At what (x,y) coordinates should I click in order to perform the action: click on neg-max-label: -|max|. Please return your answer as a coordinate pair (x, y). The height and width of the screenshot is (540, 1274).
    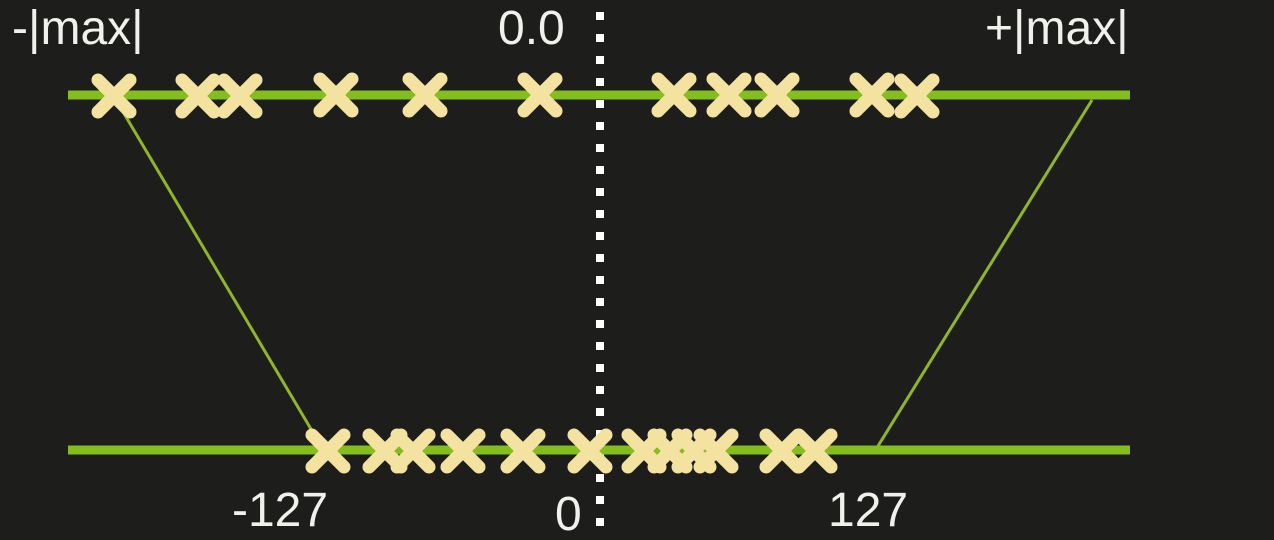
    Looking at the image, I should click on (78, 28).